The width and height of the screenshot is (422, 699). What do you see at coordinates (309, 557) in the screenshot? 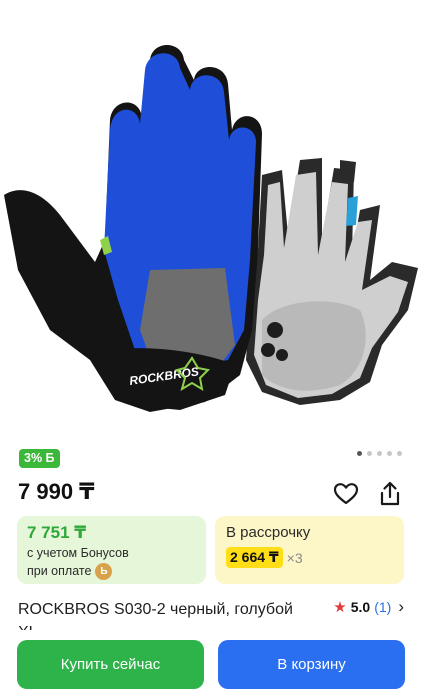
I see `installment-row: 2 664 ₸ ×3` at bounding box center [309, 557].